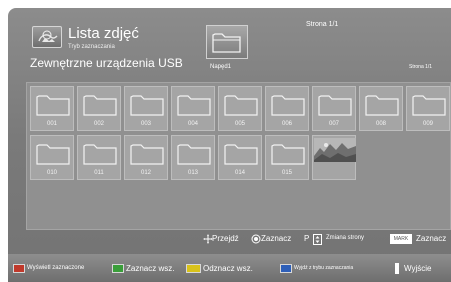 The height and width of the screenshot is (282, 451). Describe the element at coordinates (427, 124) in the screenshot. I see `folder-number: 009` at that location.